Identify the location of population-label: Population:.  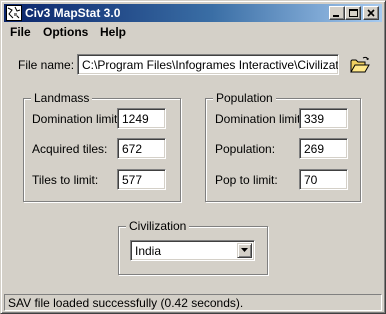
(245, 149).